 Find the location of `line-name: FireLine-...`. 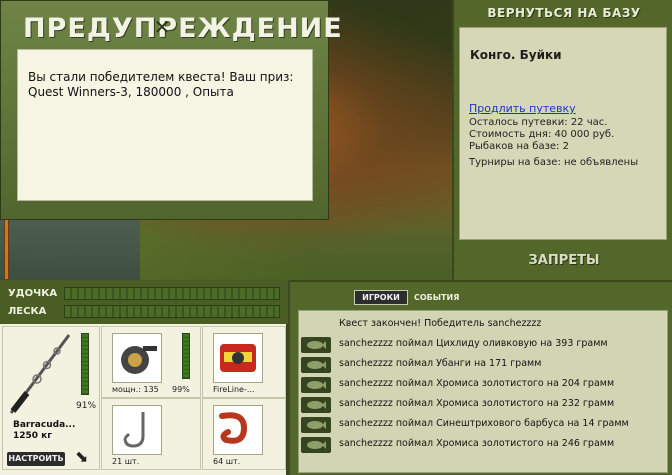

line-name: FireLine-... is located at coordinates (234, 389).